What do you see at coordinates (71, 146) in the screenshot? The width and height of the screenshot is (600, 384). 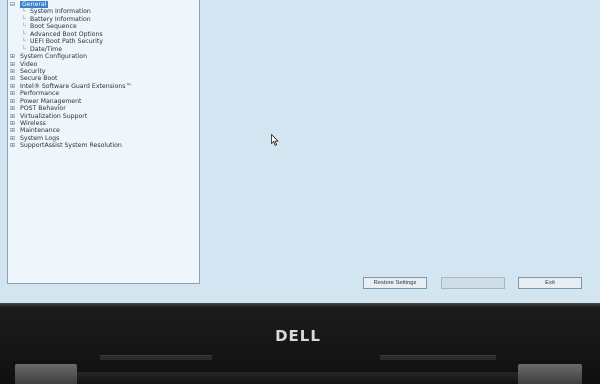 I see `tree-item-label: SupportAssist System Resolution` at bounding box center [71, 146].